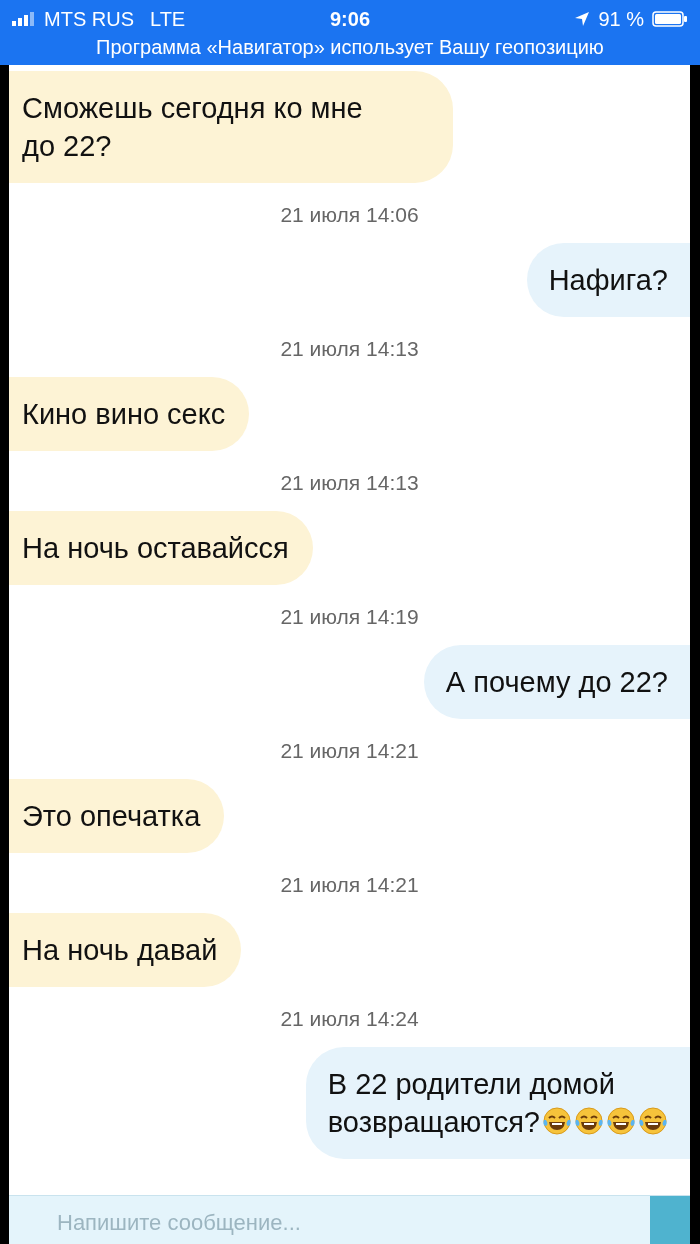  Describe the element at coordinates (670, 19) in the screenshot. I see `battery-icon` at that location.